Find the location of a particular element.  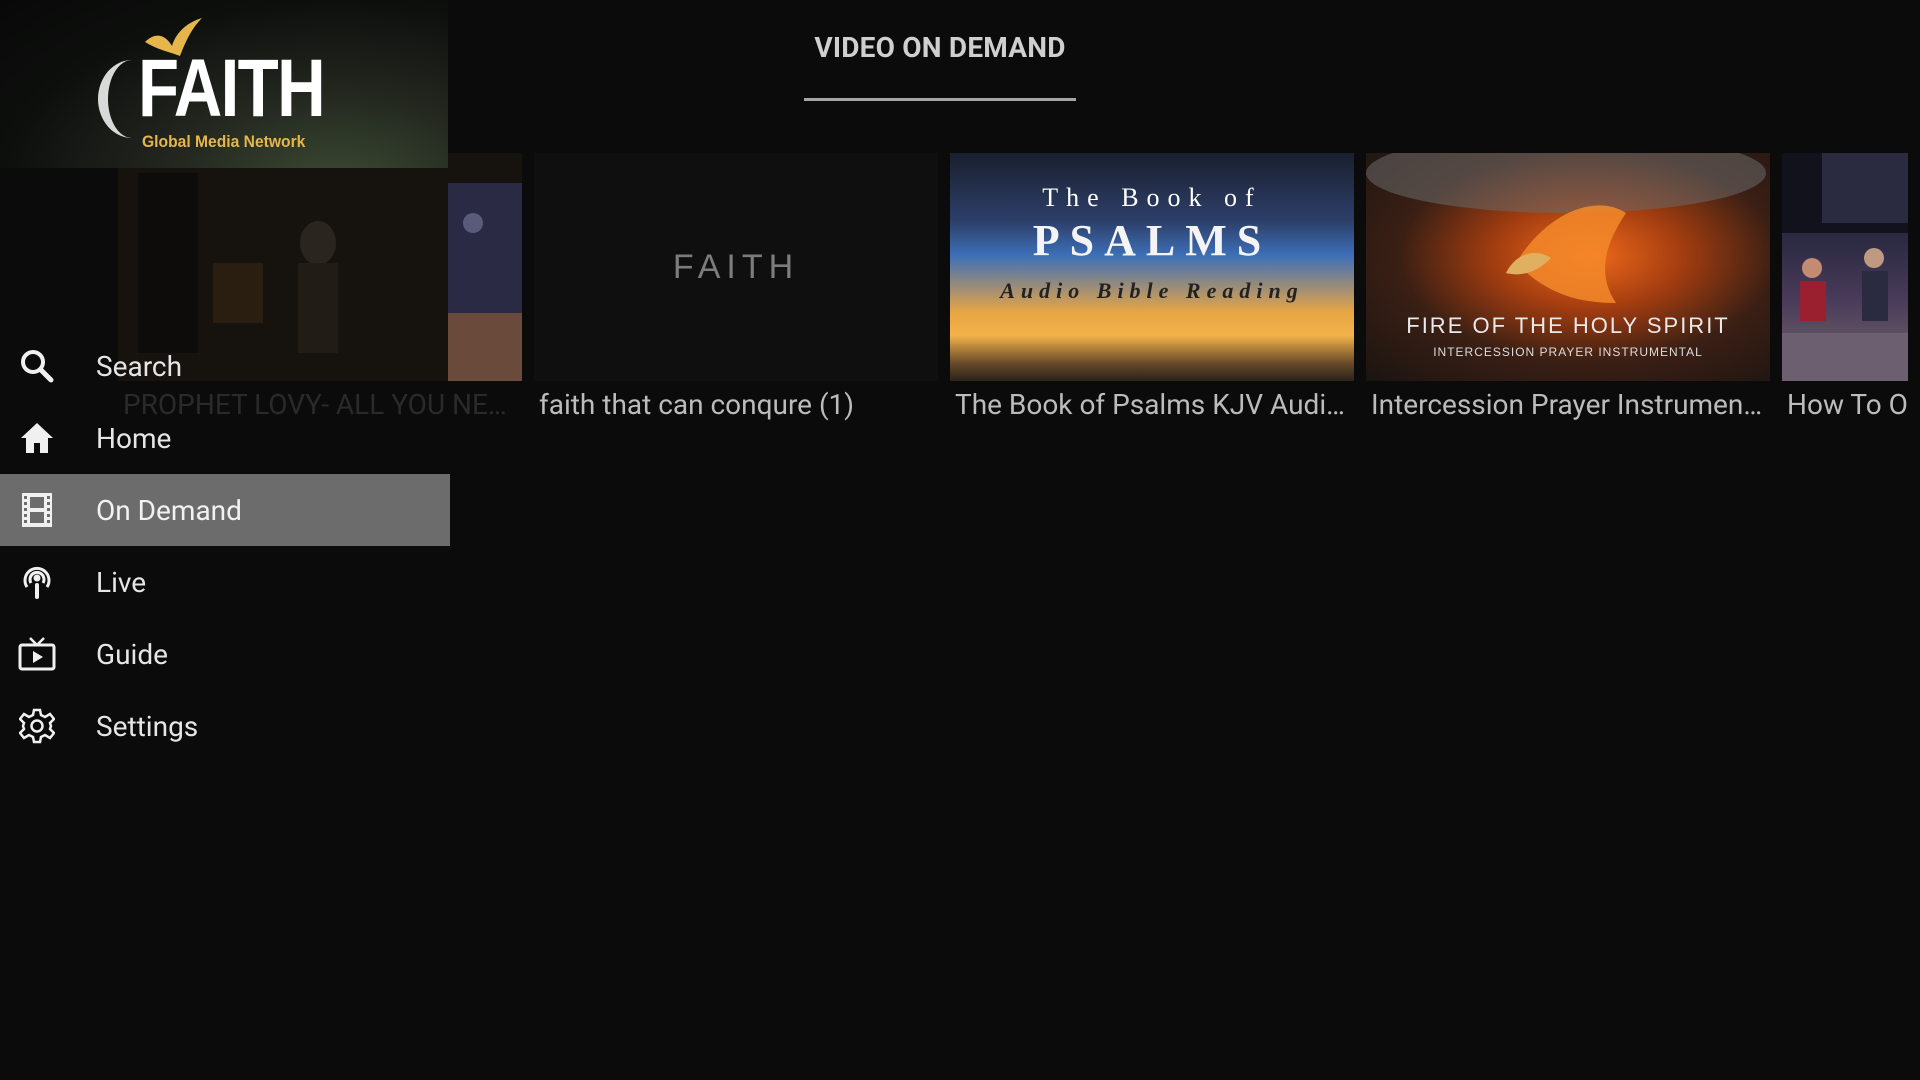

sidebar-item-label: Home is located at coordinates (134, 438).